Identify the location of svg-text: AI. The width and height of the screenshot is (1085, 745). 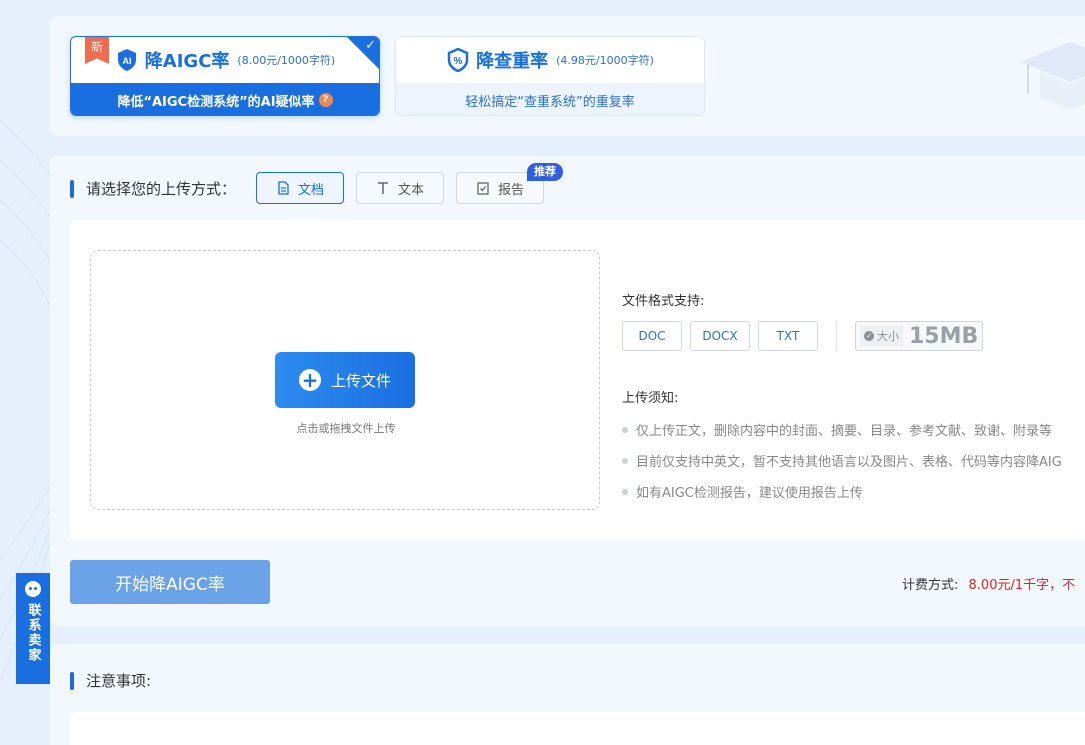
(126, 61).